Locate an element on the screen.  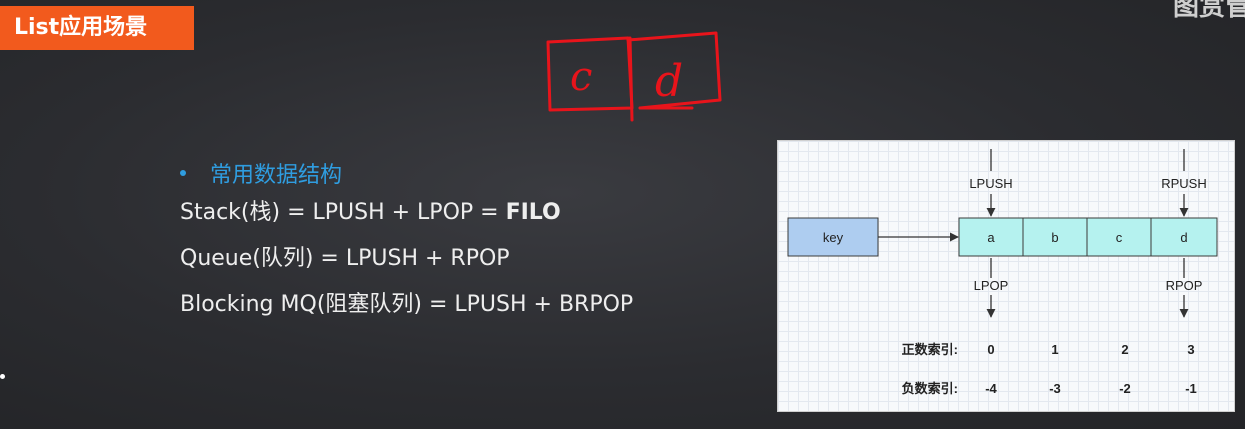
pointer-dot is located at coordinates (2, 376).